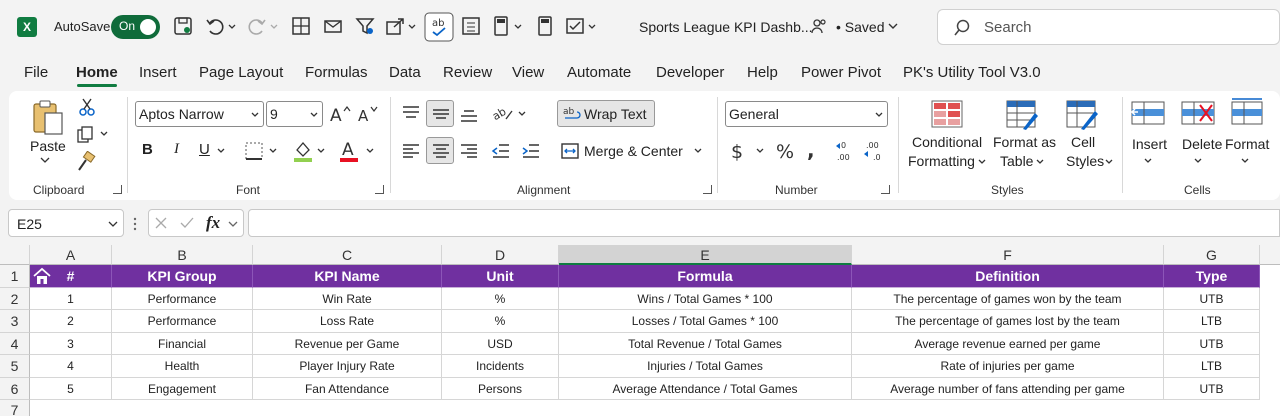 Image resolution: width=1280 pixels, height=416 pixels. I want to click on column-header-d: D, so click(500, 255).